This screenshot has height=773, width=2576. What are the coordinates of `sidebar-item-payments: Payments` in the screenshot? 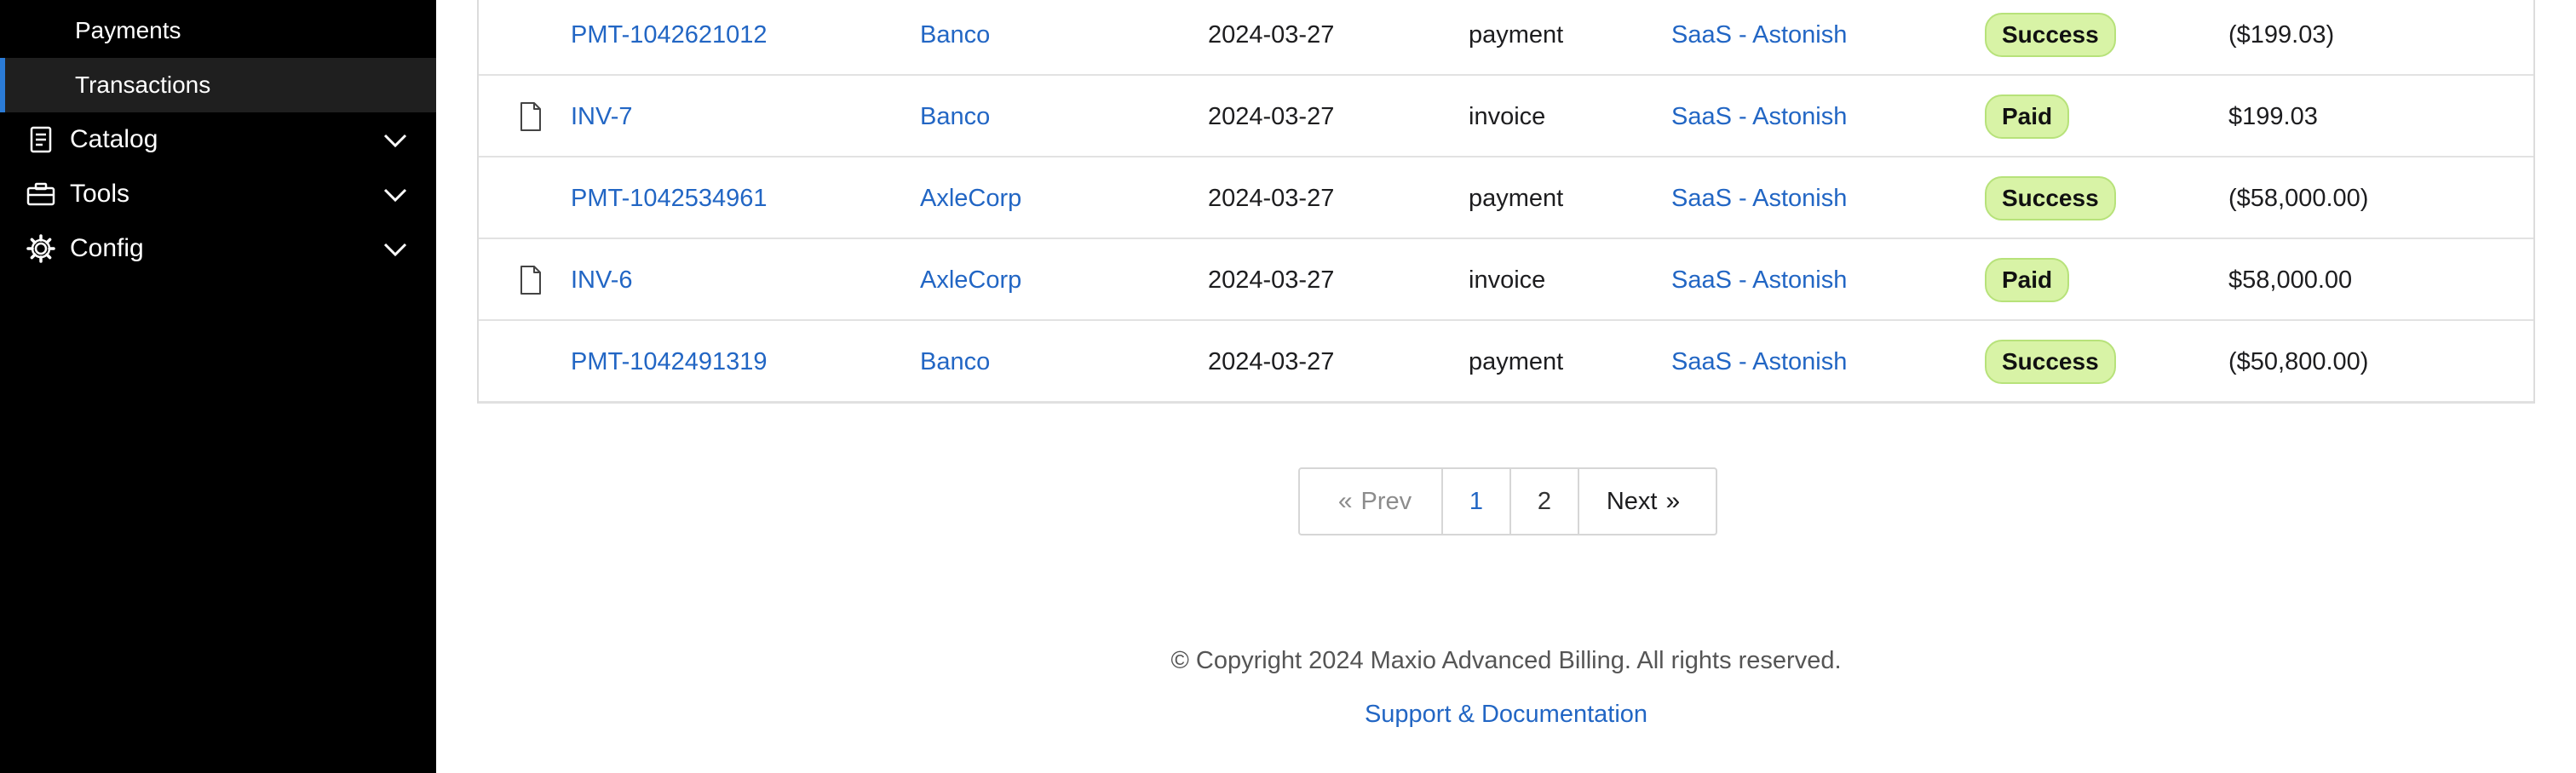 It's located at (218, 31).